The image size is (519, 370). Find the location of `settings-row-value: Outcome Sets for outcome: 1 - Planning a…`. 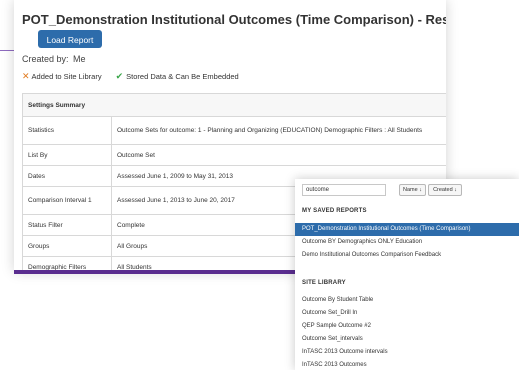

settings-row-value: Outcome Sets for outcome: 1 - Planning a… is located at coordinates (278, 130).